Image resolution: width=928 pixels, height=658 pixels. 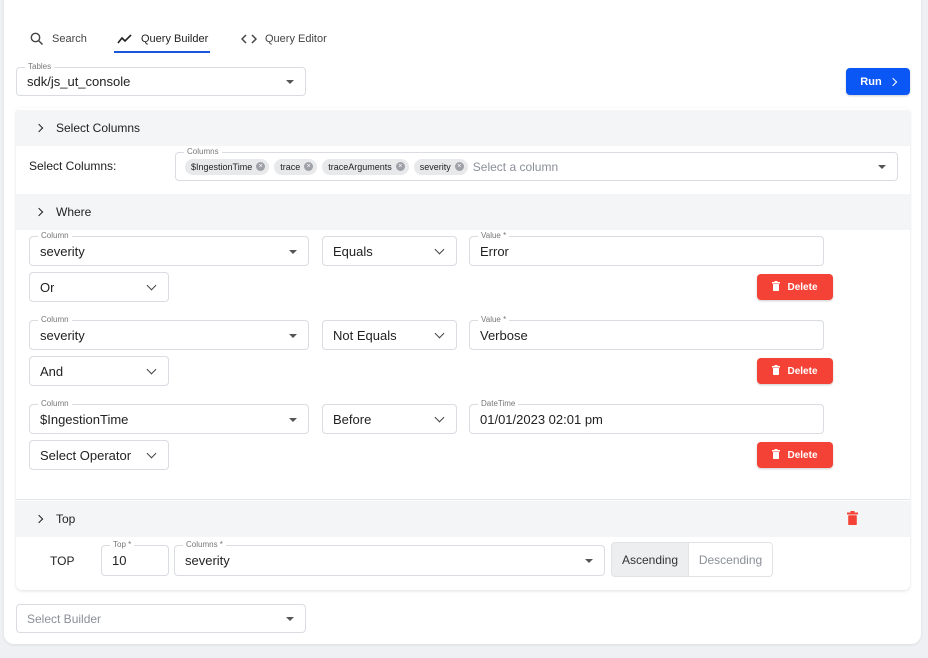 What do you see at coordinates (463, 212) in the screenshot?
I see `where-header: Where` at bounding box center [463, 212].